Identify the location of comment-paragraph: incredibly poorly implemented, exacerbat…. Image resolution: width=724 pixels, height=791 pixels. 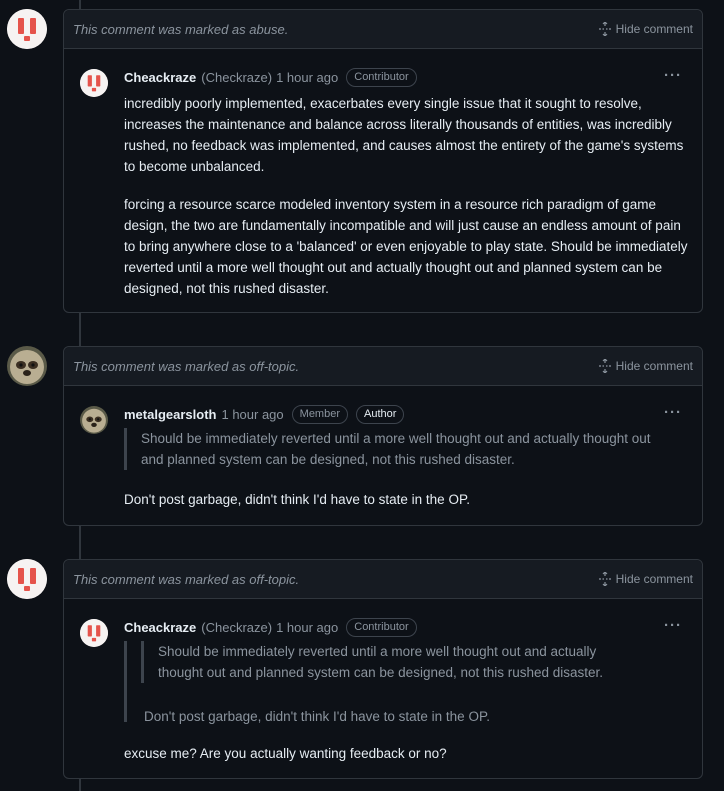
(404, 135).